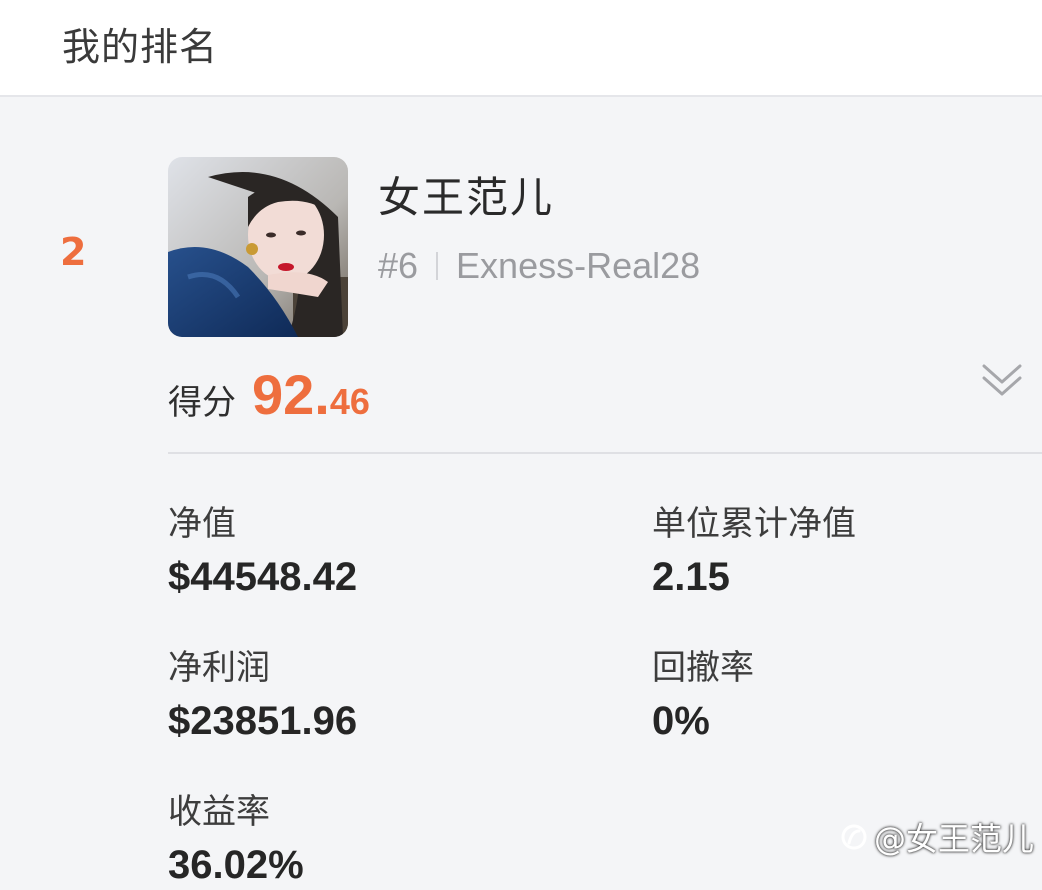 This screenshot has height=890, width=1042. Describe the element at coordinates (262, 548) in the screenshot. I see `stat-net-value: 净值 $44548.42` at that location.